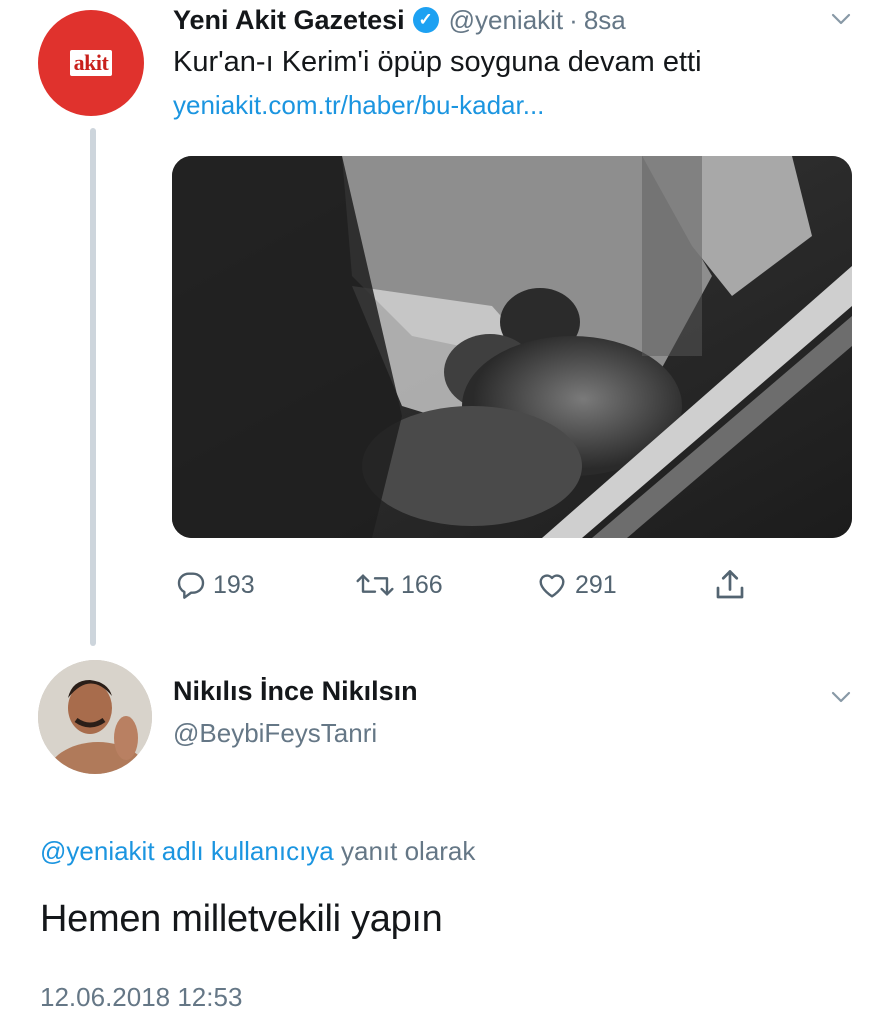 The height and width of the screenshot is (1023, 890). I want to click on tweet-header: Yeni Akit Gazetesi ✓ @yeniakit · 8sa, so click(399, 20).